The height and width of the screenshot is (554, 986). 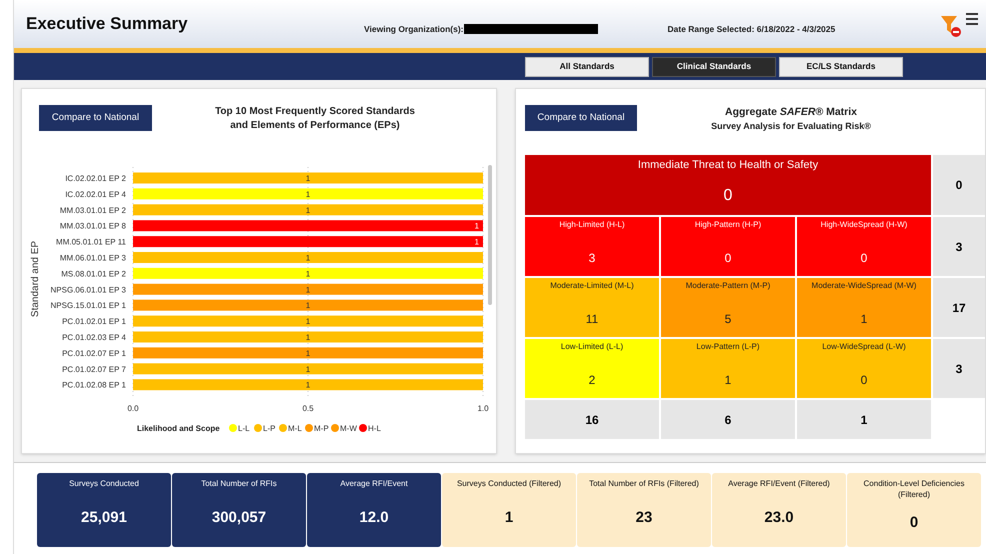 What do you see at coordinates (728, 185) in the screenshot?
I see `matrix-cell: Immediate Threat to Health or Safety 0` at bounding box center [728, 185].